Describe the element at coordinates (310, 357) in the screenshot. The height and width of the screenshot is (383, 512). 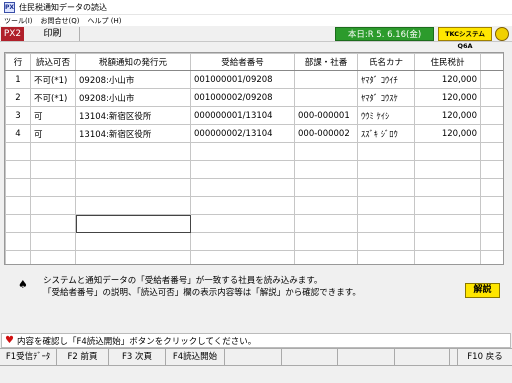
I see `f6-button` at that location.